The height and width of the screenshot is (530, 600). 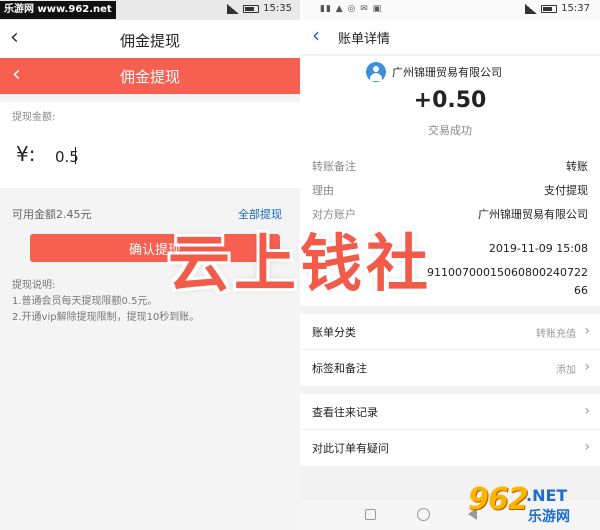 I want to click on detail-value: 转账, so click(x=577, y=166).